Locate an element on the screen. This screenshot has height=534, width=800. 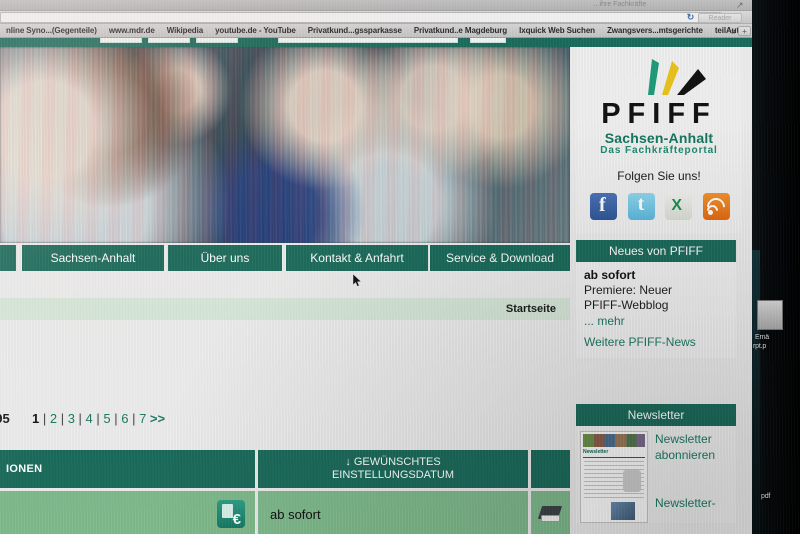
table-header-col3 is located at coordinates (550, 469).